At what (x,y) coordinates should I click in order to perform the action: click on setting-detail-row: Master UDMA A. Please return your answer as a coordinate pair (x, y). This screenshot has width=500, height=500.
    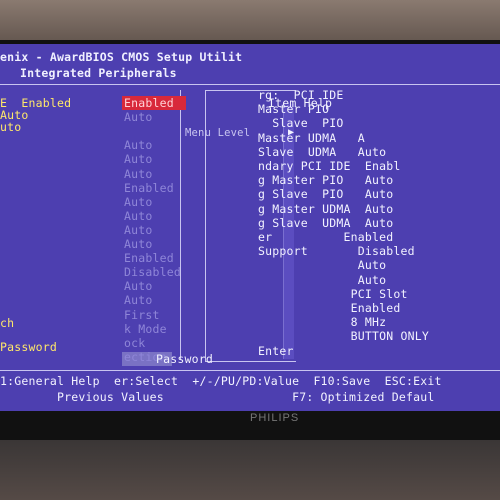
    Looking at the image, I should click on (311, 138).